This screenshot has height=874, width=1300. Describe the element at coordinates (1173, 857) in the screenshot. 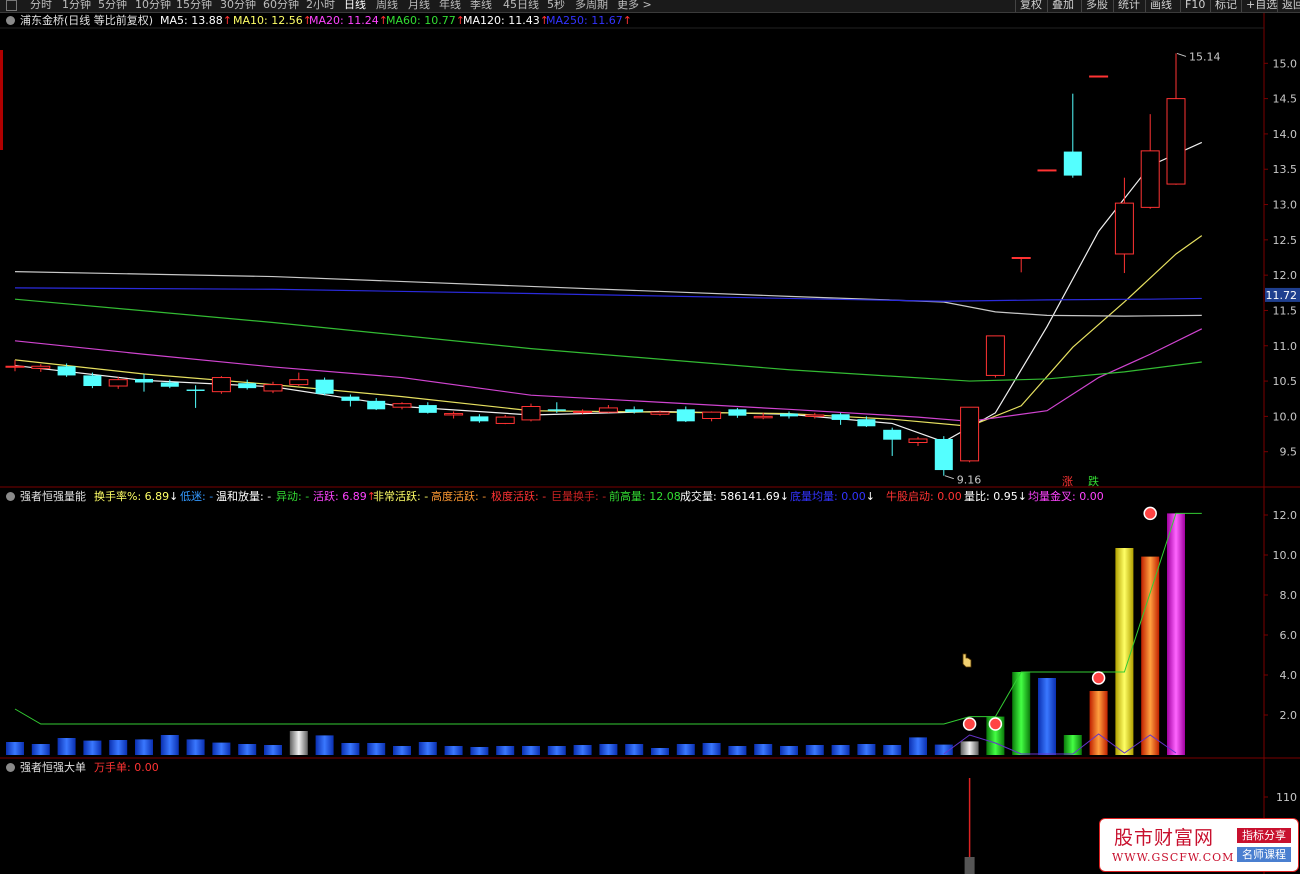

I see `watermark-url: WWW.GSCFW.COM` at that location.